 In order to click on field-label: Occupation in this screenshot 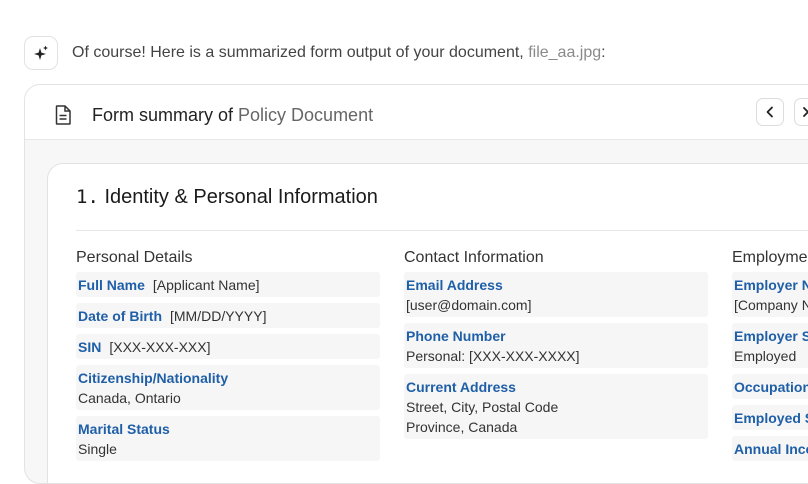, I will do `click(771, 387)`.